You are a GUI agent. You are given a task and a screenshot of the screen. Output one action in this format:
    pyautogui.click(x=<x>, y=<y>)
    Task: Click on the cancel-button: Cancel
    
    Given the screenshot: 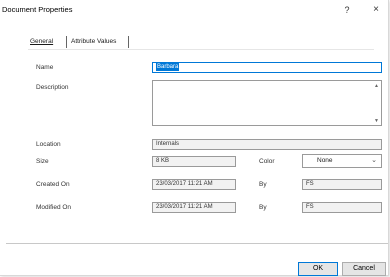 What is the action you would take?
    pyautogui.click(x=364, y=269)
    